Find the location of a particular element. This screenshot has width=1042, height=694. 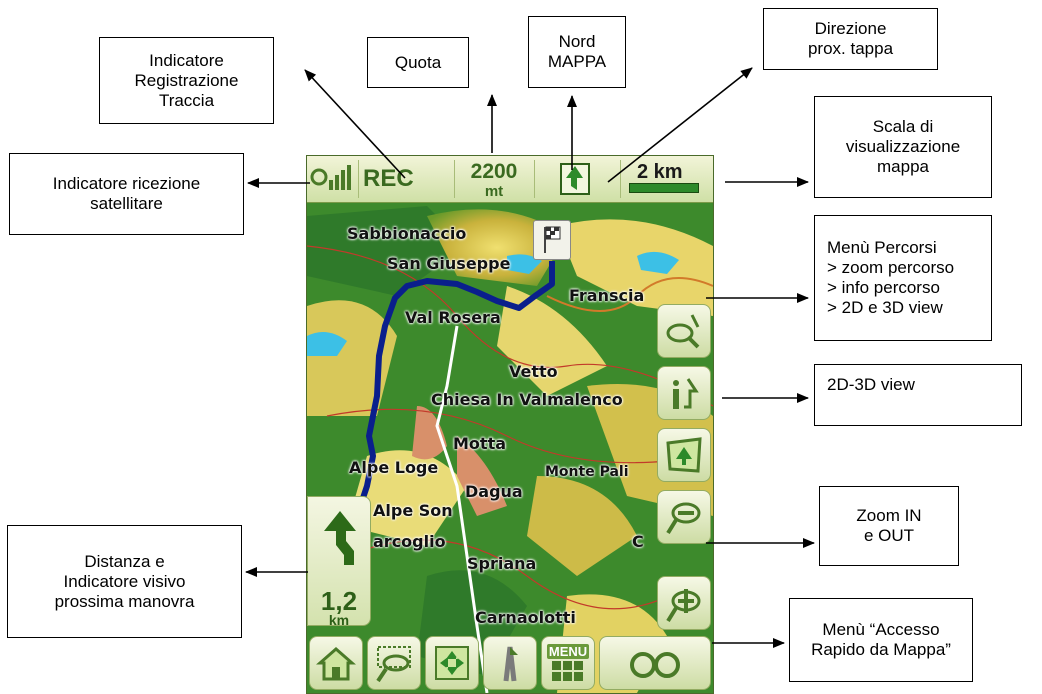

arrow-rec is located at coordinates (355, 124).